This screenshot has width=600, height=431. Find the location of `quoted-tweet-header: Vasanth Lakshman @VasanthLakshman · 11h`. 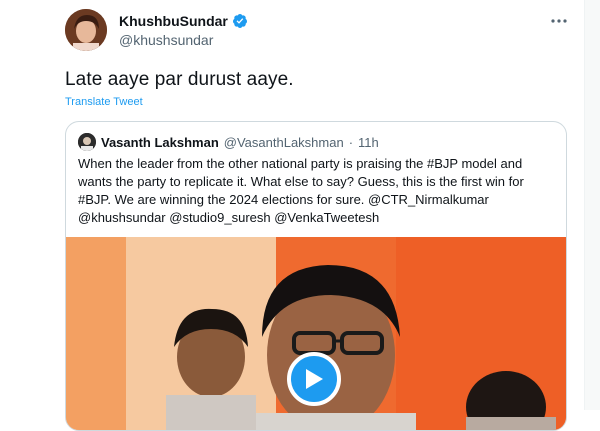

quoted-tweet-header: Vasanth Lakshman @VasanthLakshman · 11h is located at coordinates (228, 142).